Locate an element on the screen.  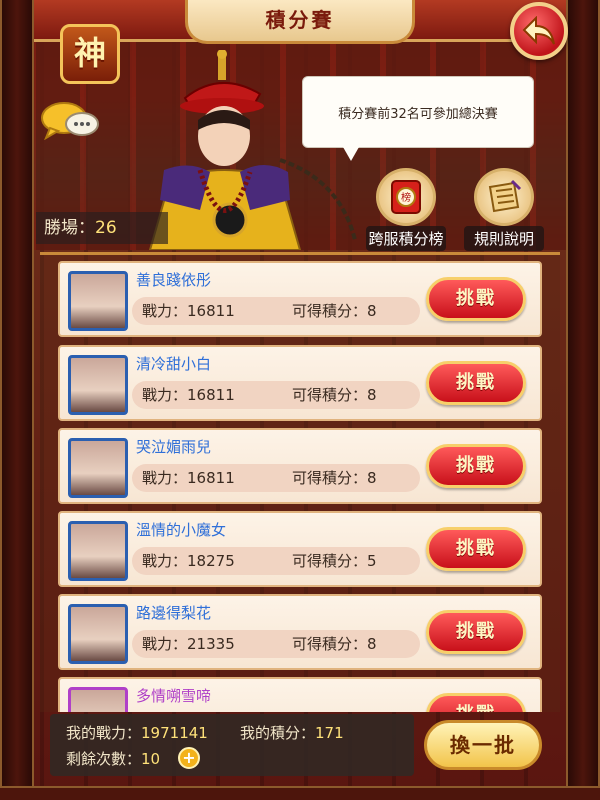
rules-label: 規則說明 is located at coordinates (504, 238).